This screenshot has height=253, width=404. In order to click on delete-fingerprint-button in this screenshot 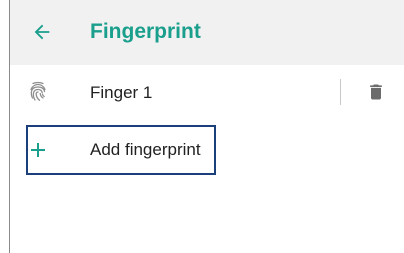, I will do `click(376, 92)`.